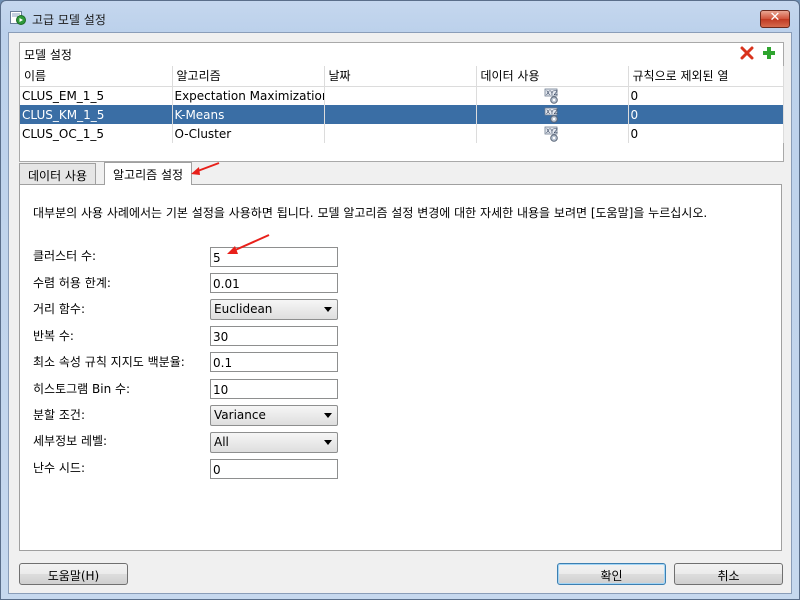 The image size is (800, 600). What do you see at coordinates (73, 574) in the screenshot?
I see `help-button: 도움말(H)` at bounding box center [73, 574].